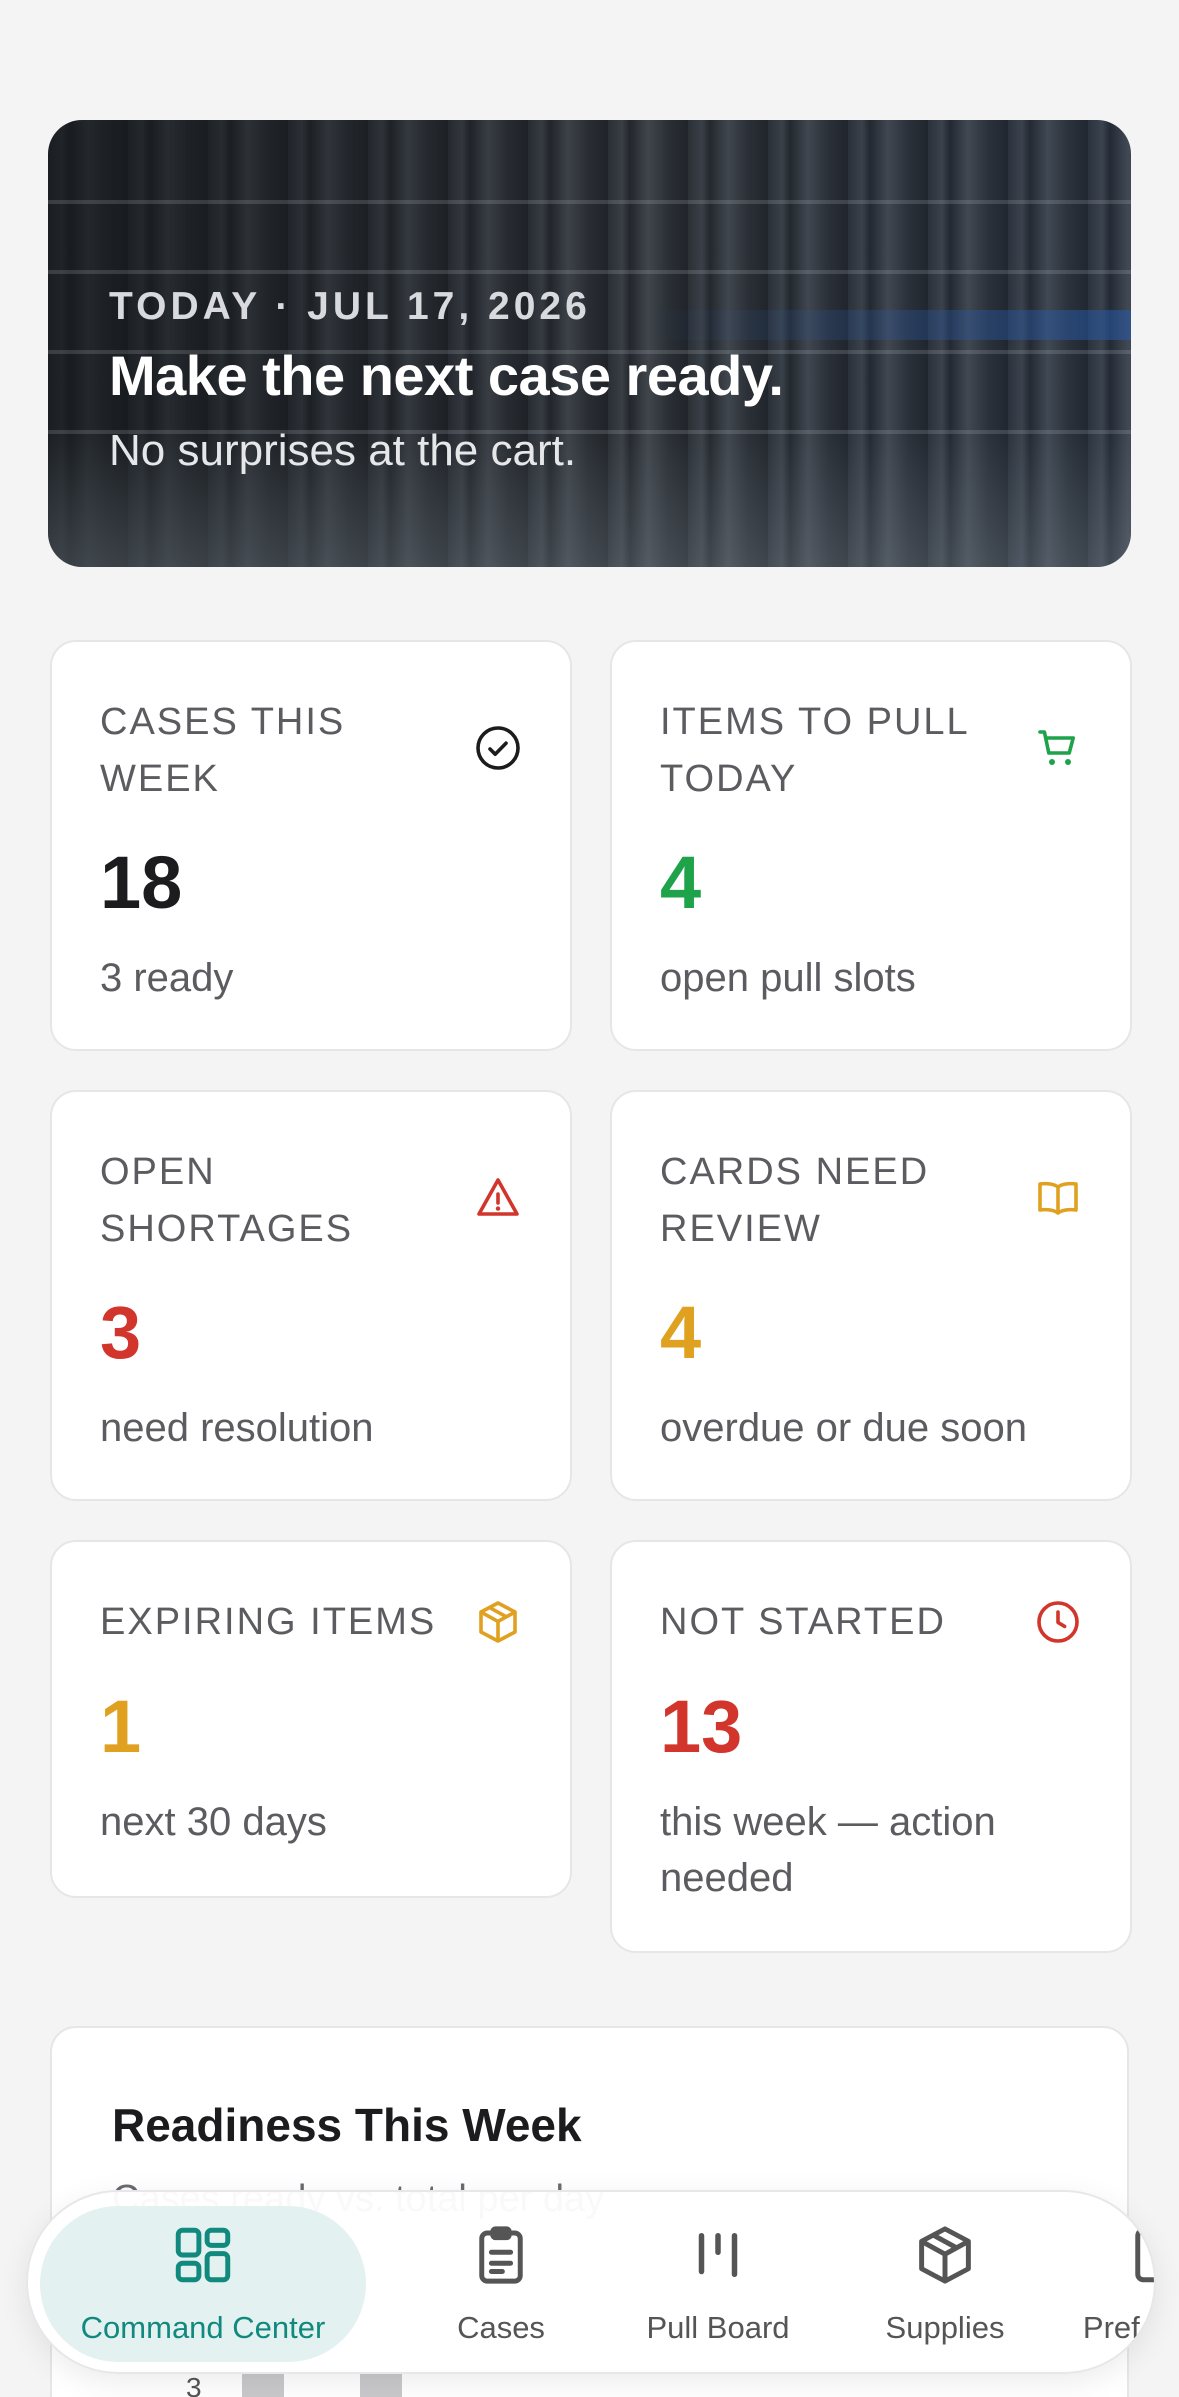 Image resolution: width=1179 pixels, height=2397 pixels. What do you see at coordinates (945, 2327) in the screenshot?
I see `nav-label: Supplies` at bounding box center [945, 2327].